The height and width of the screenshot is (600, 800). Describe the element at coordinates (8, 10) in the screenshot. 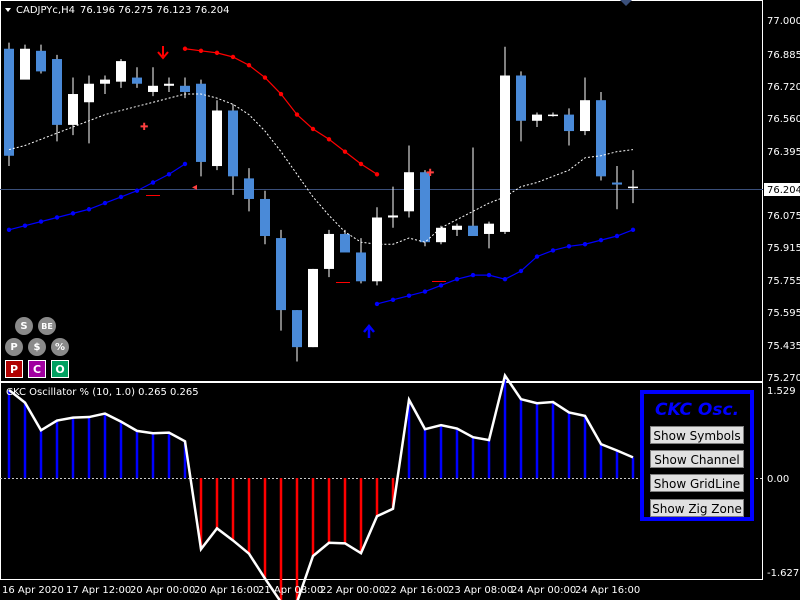

I see `chart-menu-icon` at that location.